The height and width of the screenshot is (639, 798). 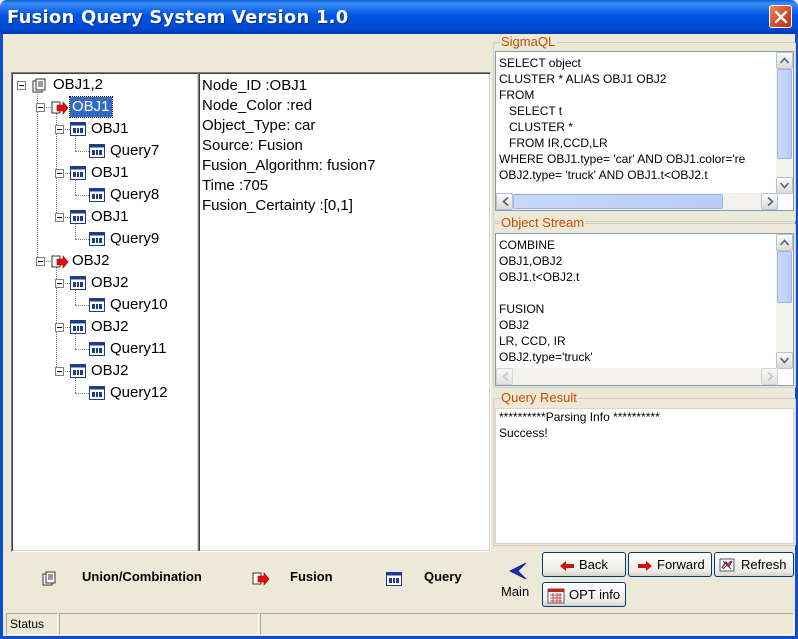 I want to click on tree-node-label: Query12, so click(x=139, y=393).